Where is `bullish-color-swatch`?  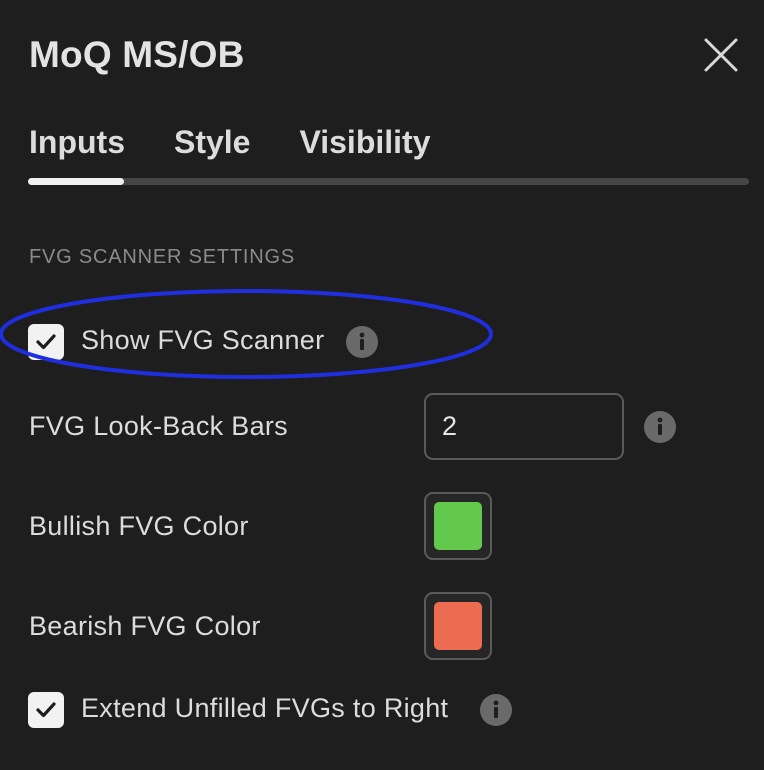 bullish-color-swatch is located at coordinates (458, 526).